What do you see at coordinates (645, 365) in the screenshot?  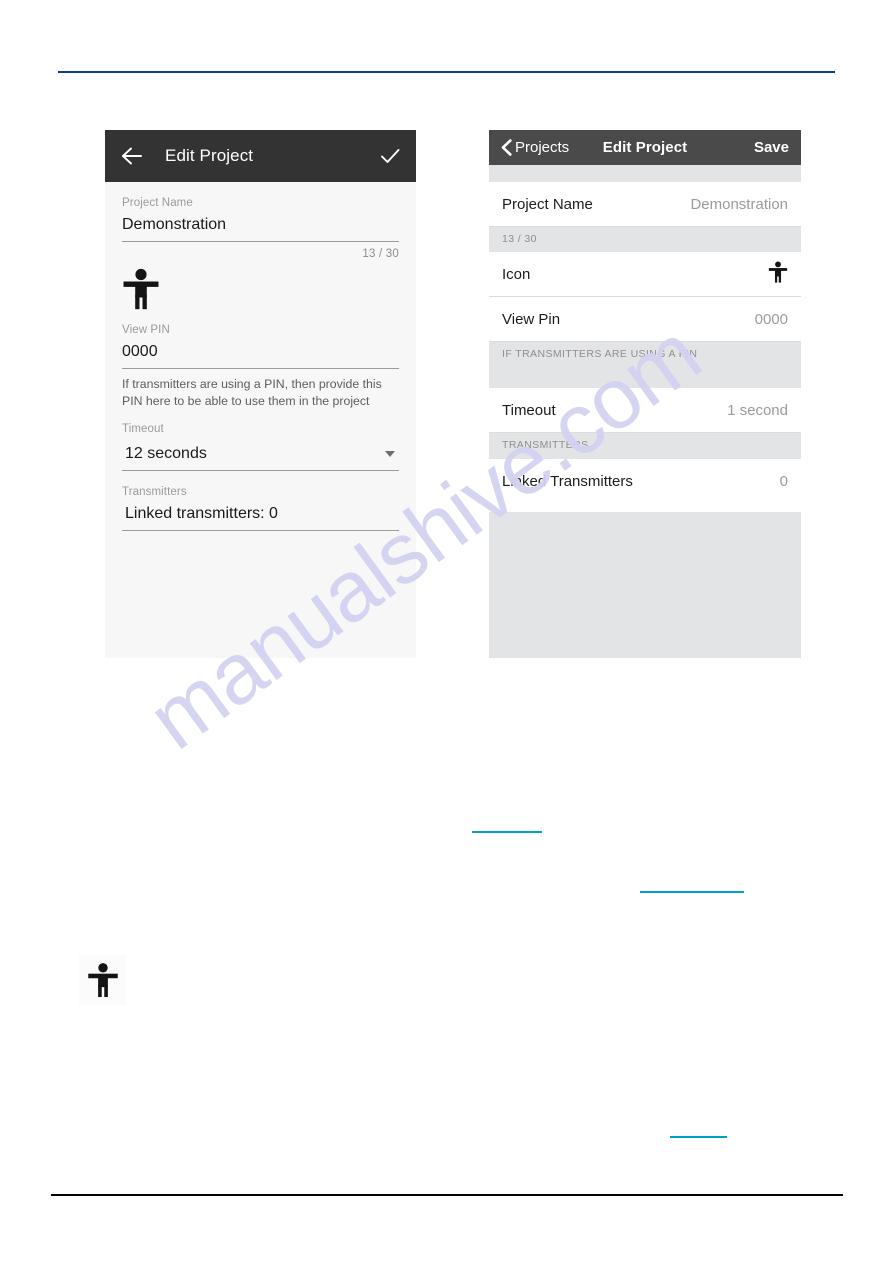 I see `ios-pin-hint-section: IF TRANSMITTERS ARE USING A PIN` at bounding box center [645, 365].